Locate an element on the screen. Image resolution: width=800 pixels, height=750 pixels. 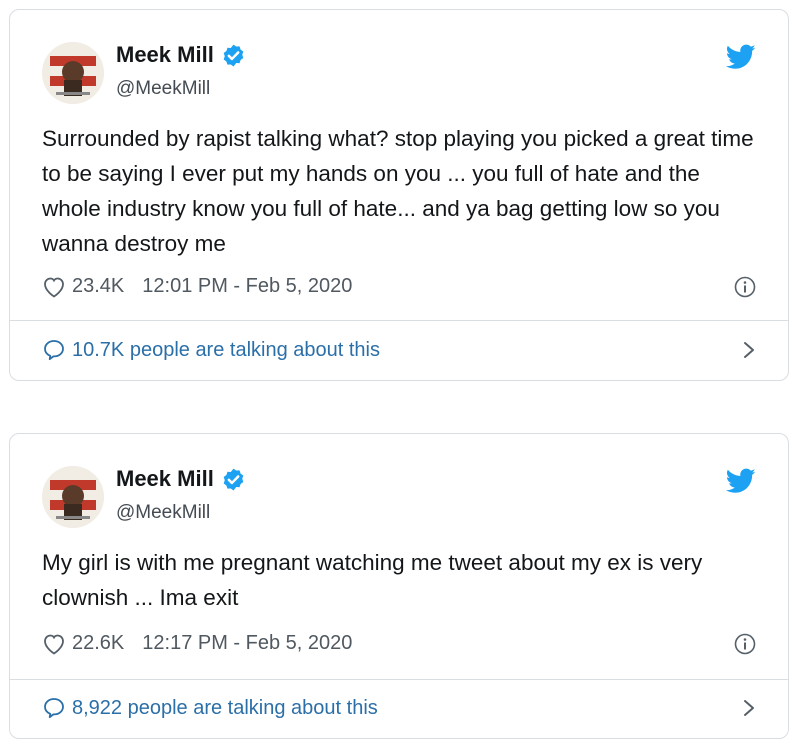
conversation-label: 8,922 people are talking about this is located at coordinates (225, 708).